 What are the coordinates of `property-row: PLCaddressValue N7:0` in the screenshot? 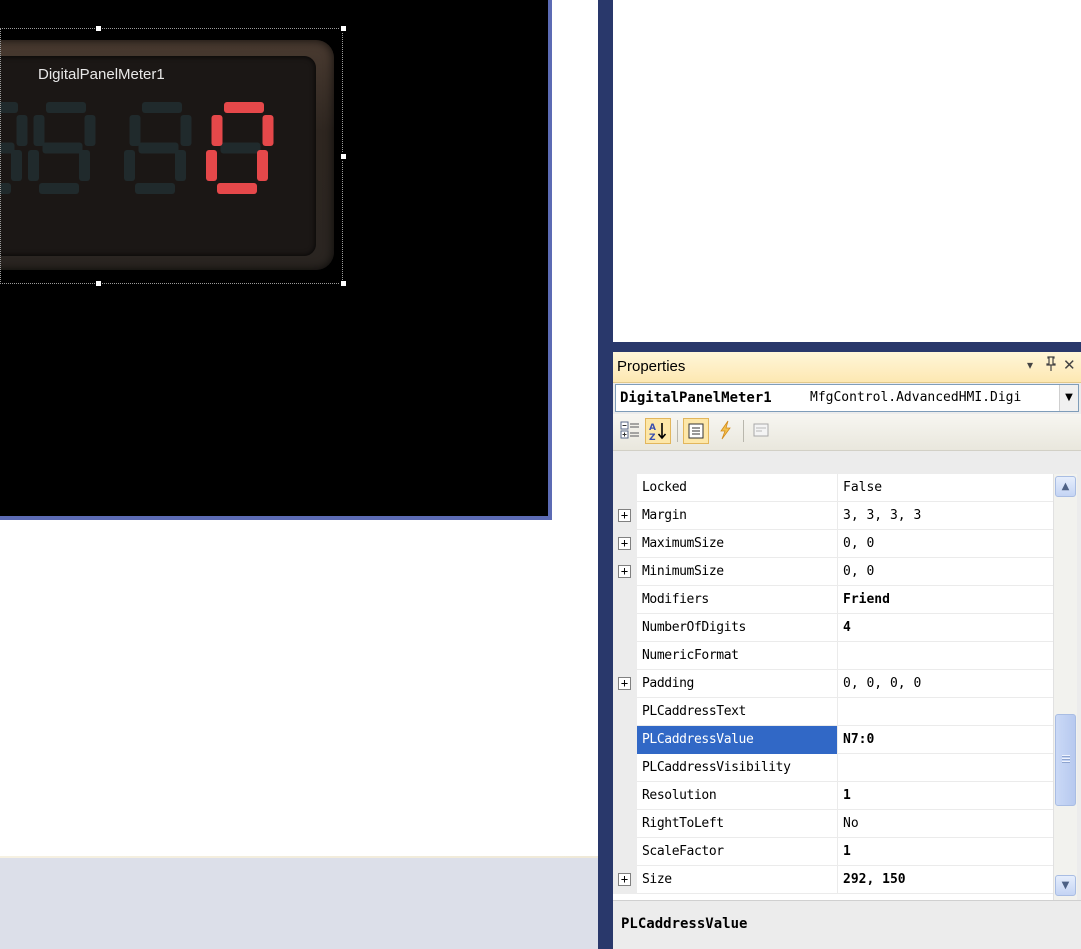 It's located at (833, 740).